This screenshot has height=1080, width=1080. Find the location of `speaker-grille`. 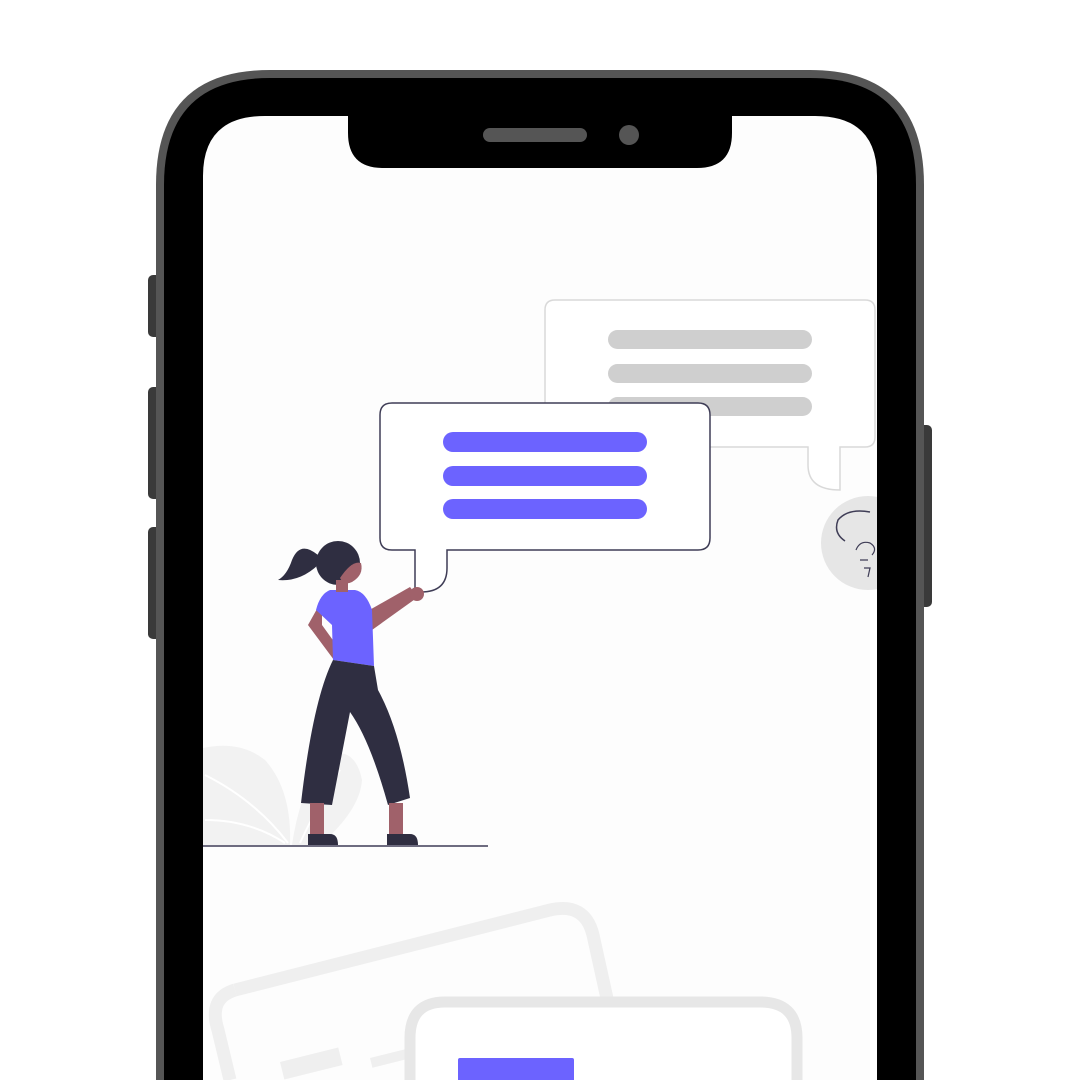

speaker-grille is located at coordinates (535, 135).